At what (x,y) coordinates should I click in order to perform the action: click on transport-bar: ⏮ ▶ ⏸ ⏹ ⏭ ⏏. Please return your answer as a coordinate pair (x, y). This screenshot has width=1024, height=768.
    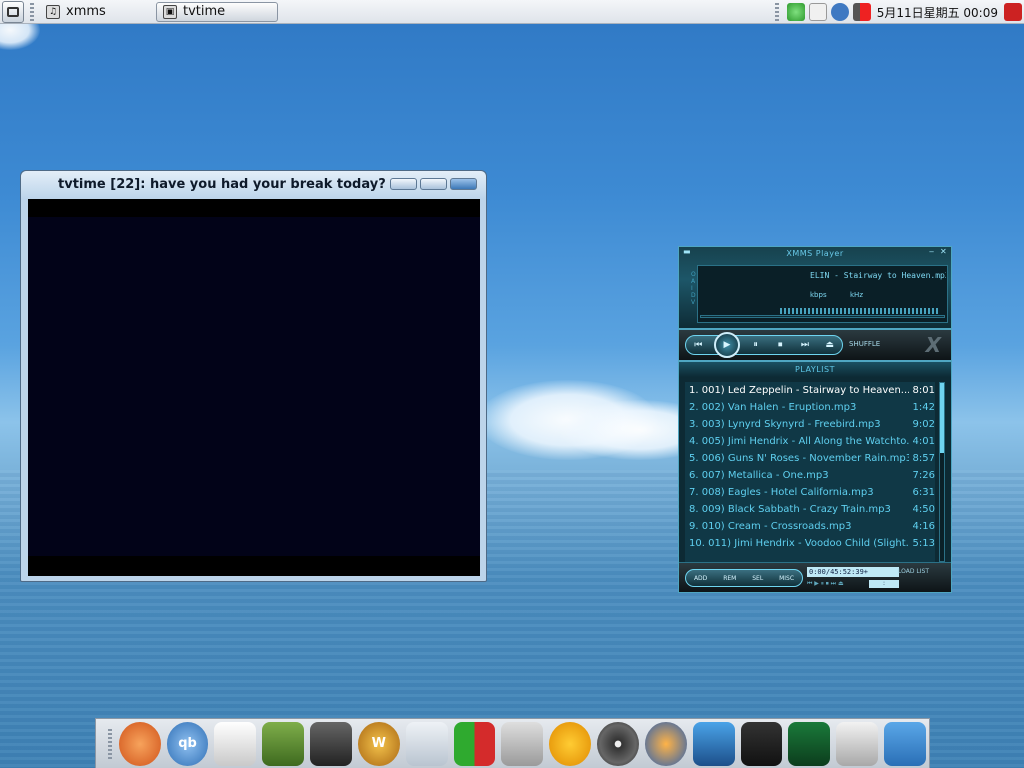
    Looking at the image, I should click on (764, 345).